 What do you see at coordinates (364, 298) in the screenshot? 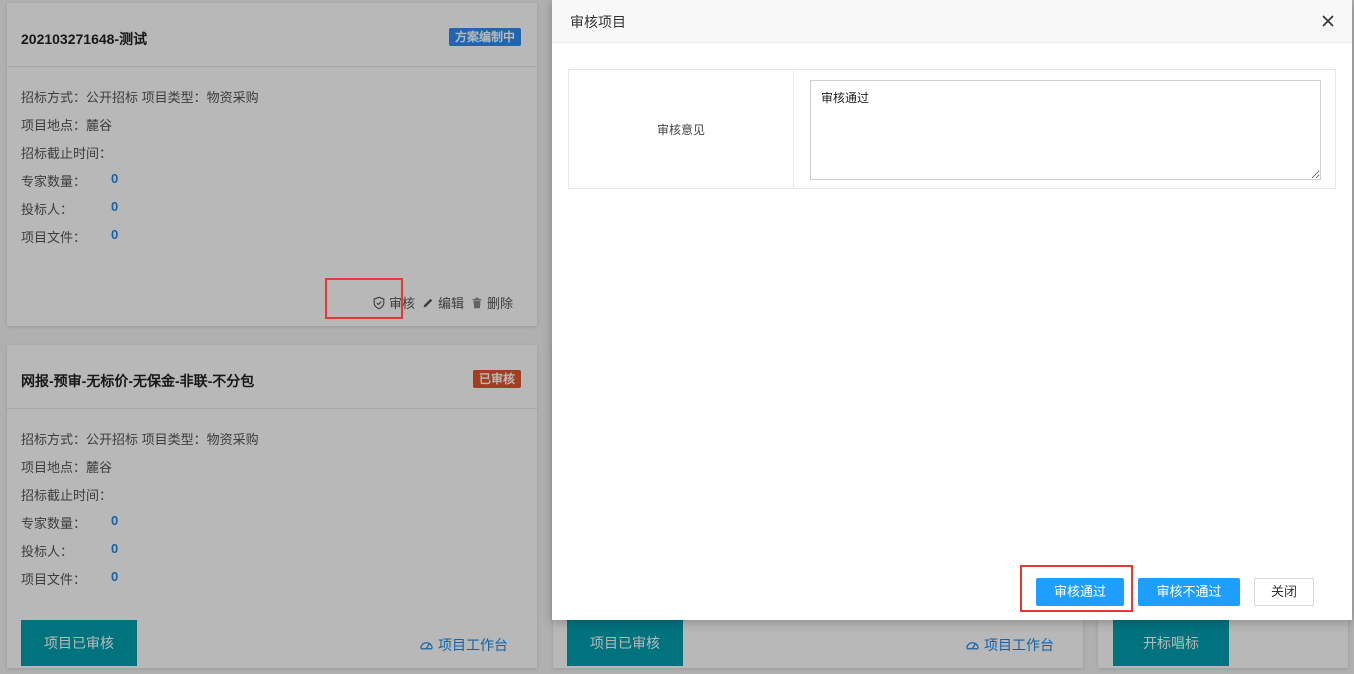
I see `review-action-highlight` at bounding box center [364, 298].